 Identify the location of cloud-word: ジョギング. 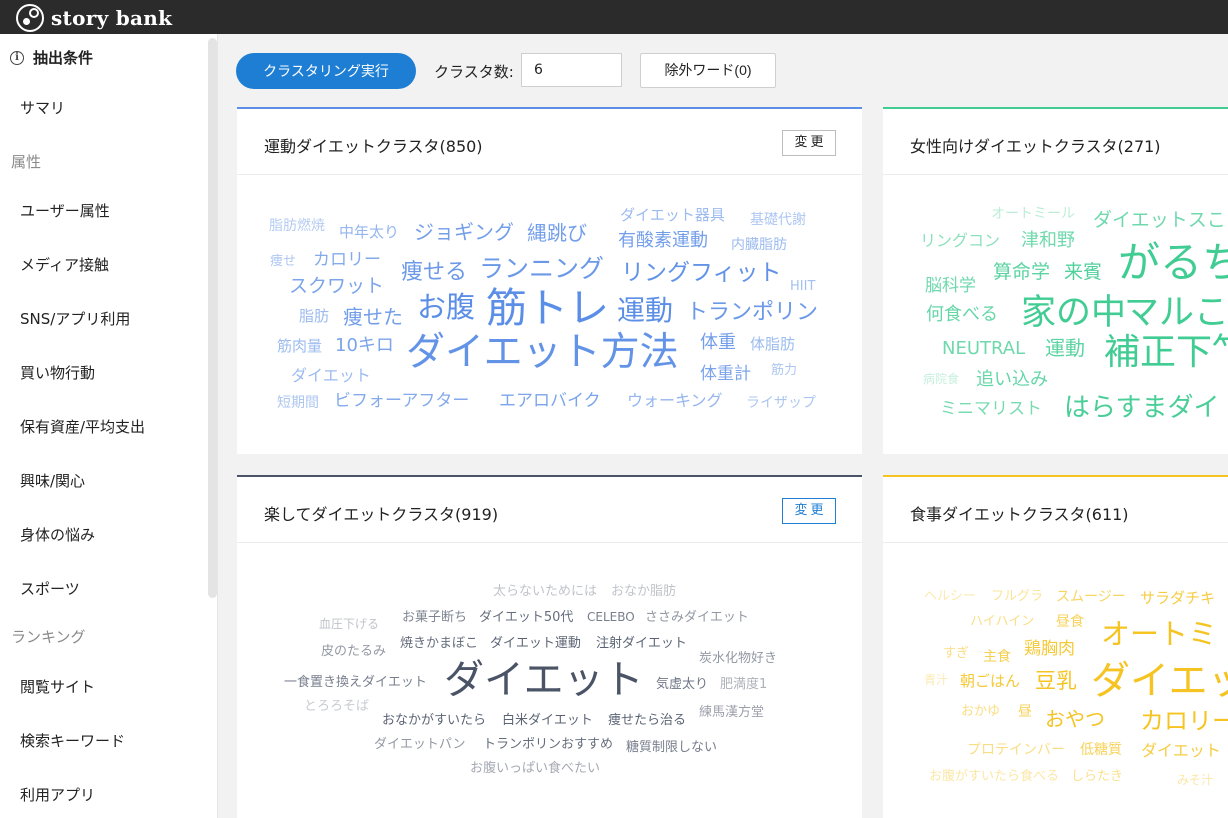
(464, 232).